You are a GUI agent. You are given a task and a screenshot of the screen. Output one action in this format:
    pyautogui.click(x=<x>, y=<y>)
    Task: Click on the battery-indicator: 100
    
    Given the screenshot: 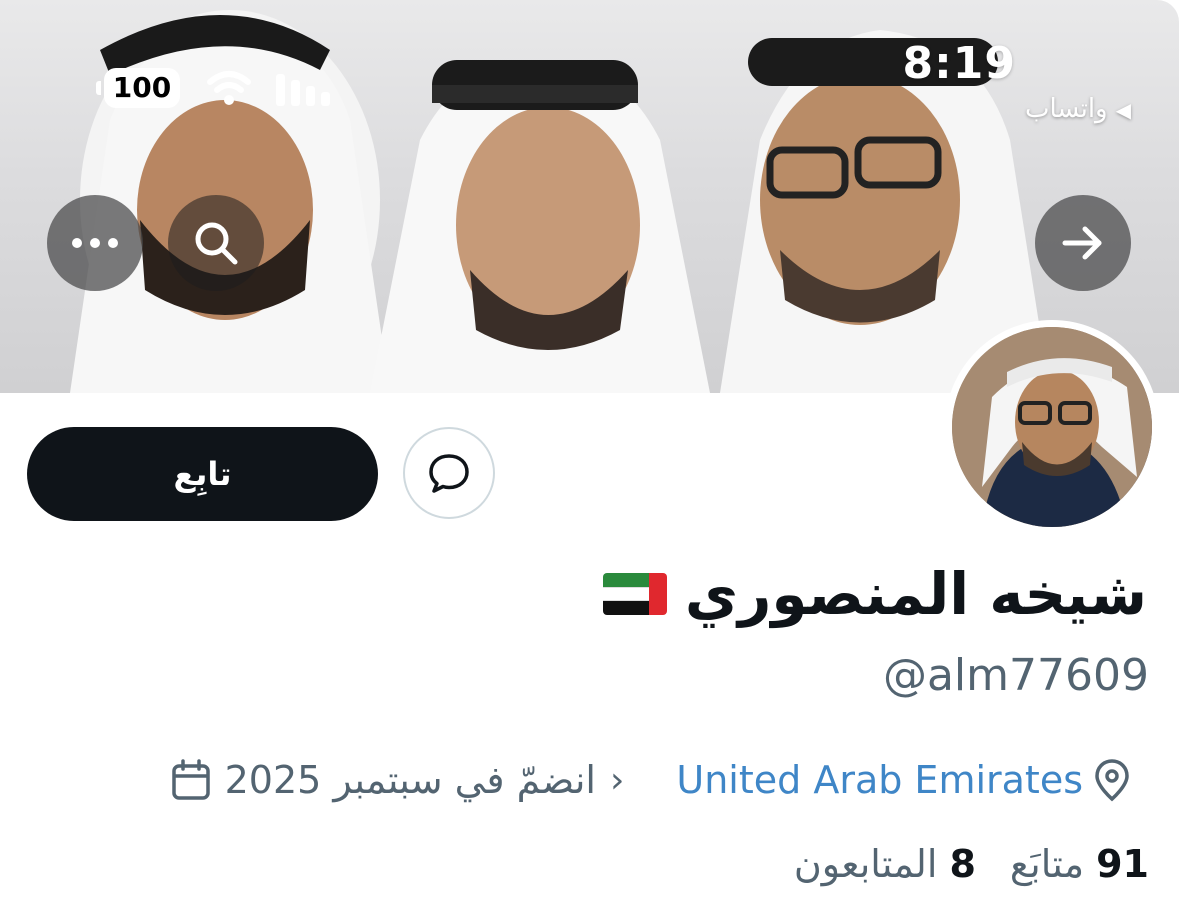 What is the action you would take?
    pyautogui.click(x=138, y=88)
    